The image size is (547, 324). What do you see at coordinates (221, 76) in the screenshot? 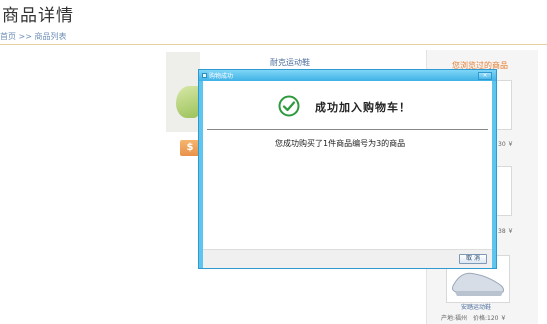
I see `dialog-title: 购物成功` at bounding box center [221, 76].